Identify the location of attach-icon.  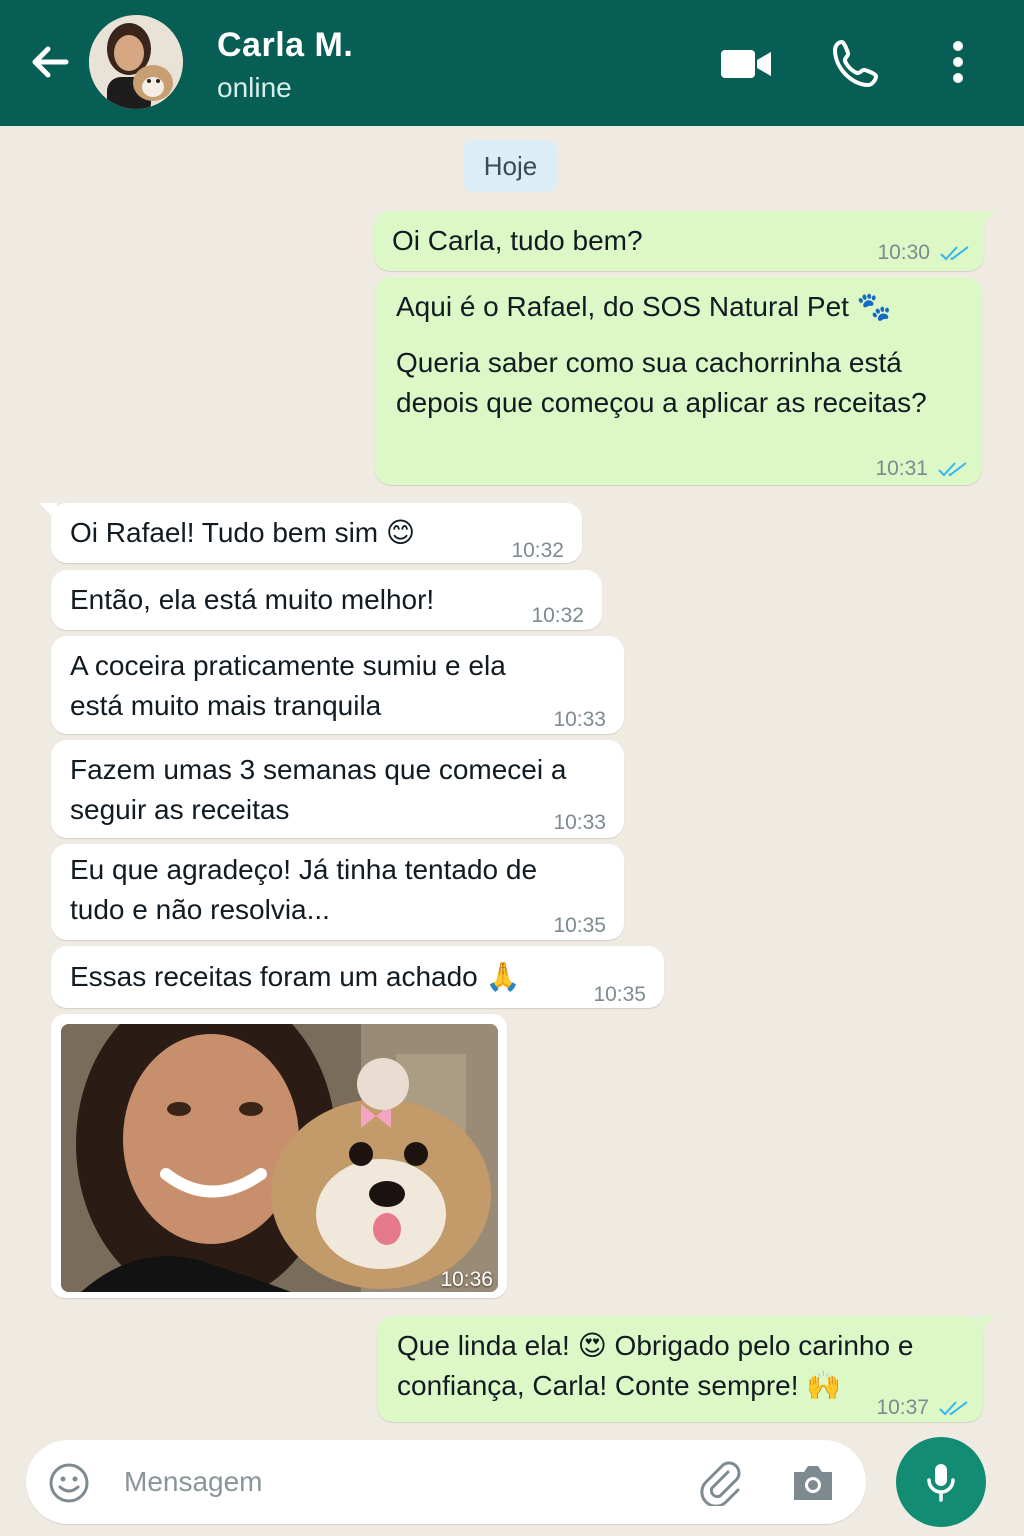
(721, 1484).